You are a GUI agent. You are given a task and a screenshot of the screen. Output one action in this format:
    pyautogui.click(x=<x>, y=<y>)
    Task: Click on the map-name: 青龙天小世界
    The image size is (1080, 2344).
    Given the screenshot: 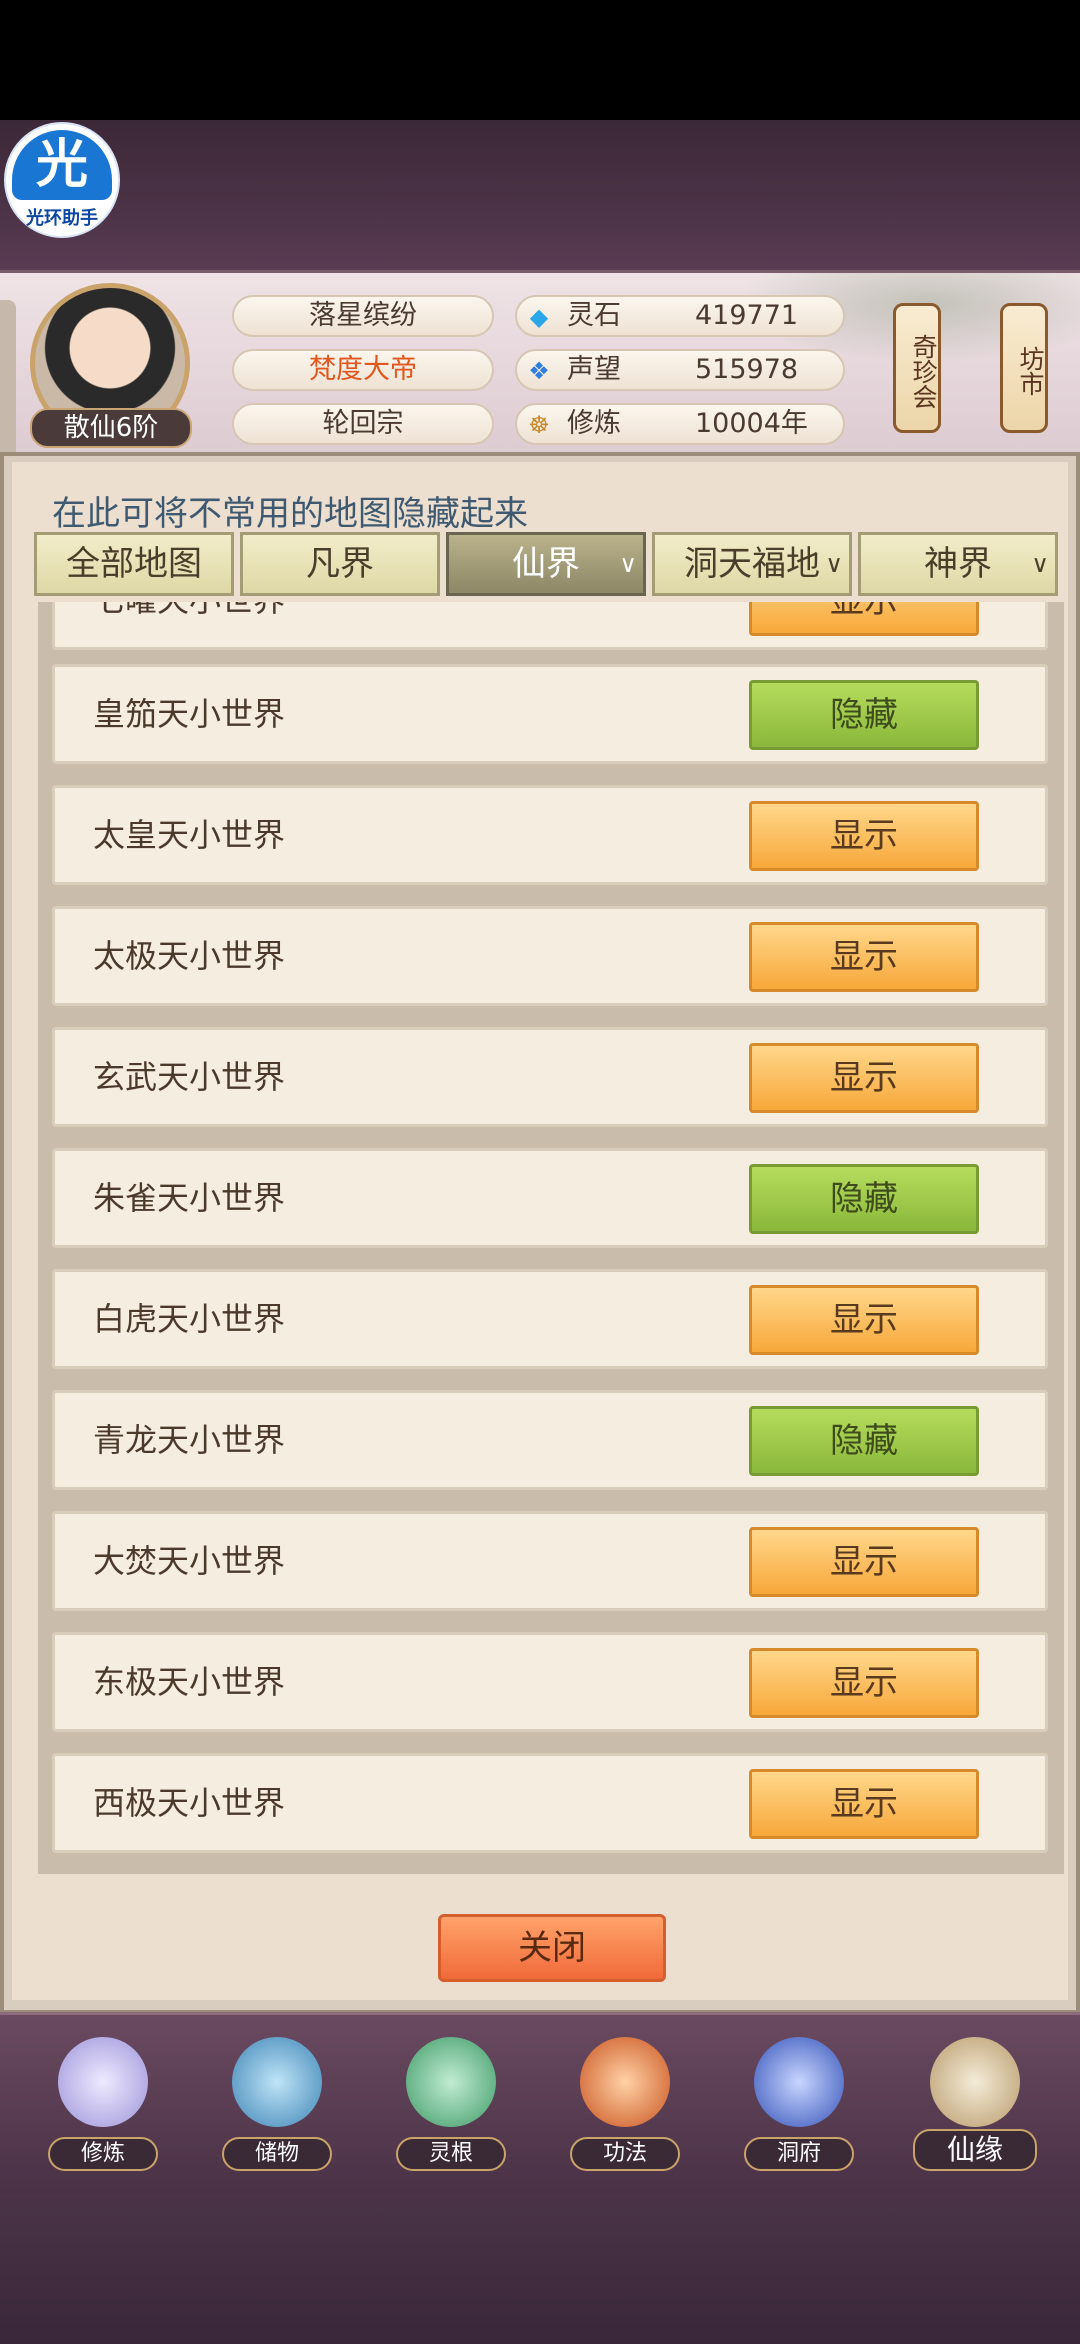 What is the action you would take?
    pyautogui.click(x=189, y=1440)
    